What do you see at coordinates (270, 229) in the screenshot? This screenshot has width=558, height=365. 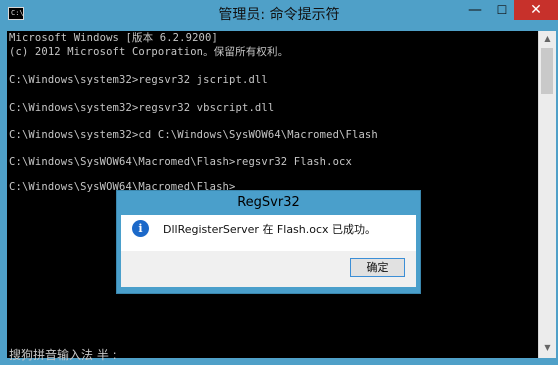 I see `dialog-message: DllRegisterServer 在 Flash.ocx 已成功。` at bounding box center [270, 229].